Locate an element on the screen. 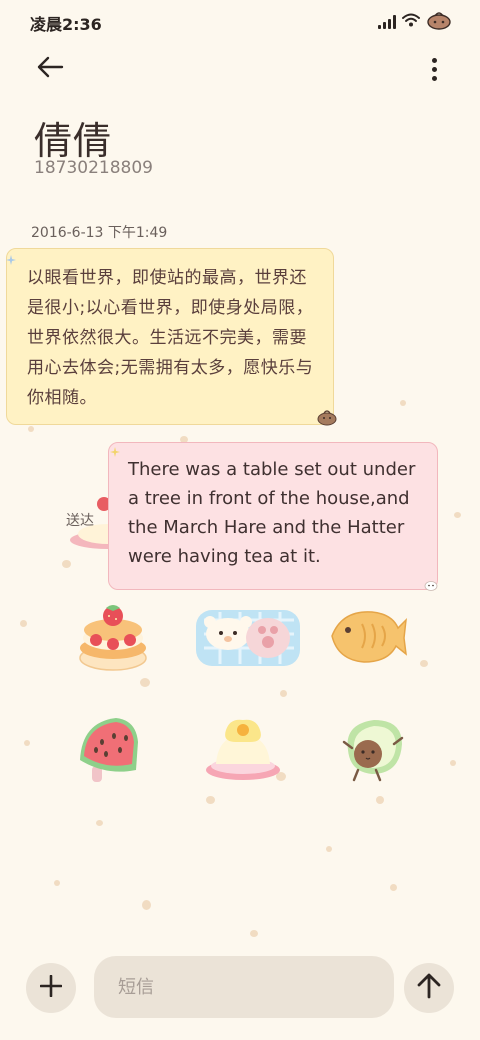  add-attachment-button is located at coordinates (51, 988).